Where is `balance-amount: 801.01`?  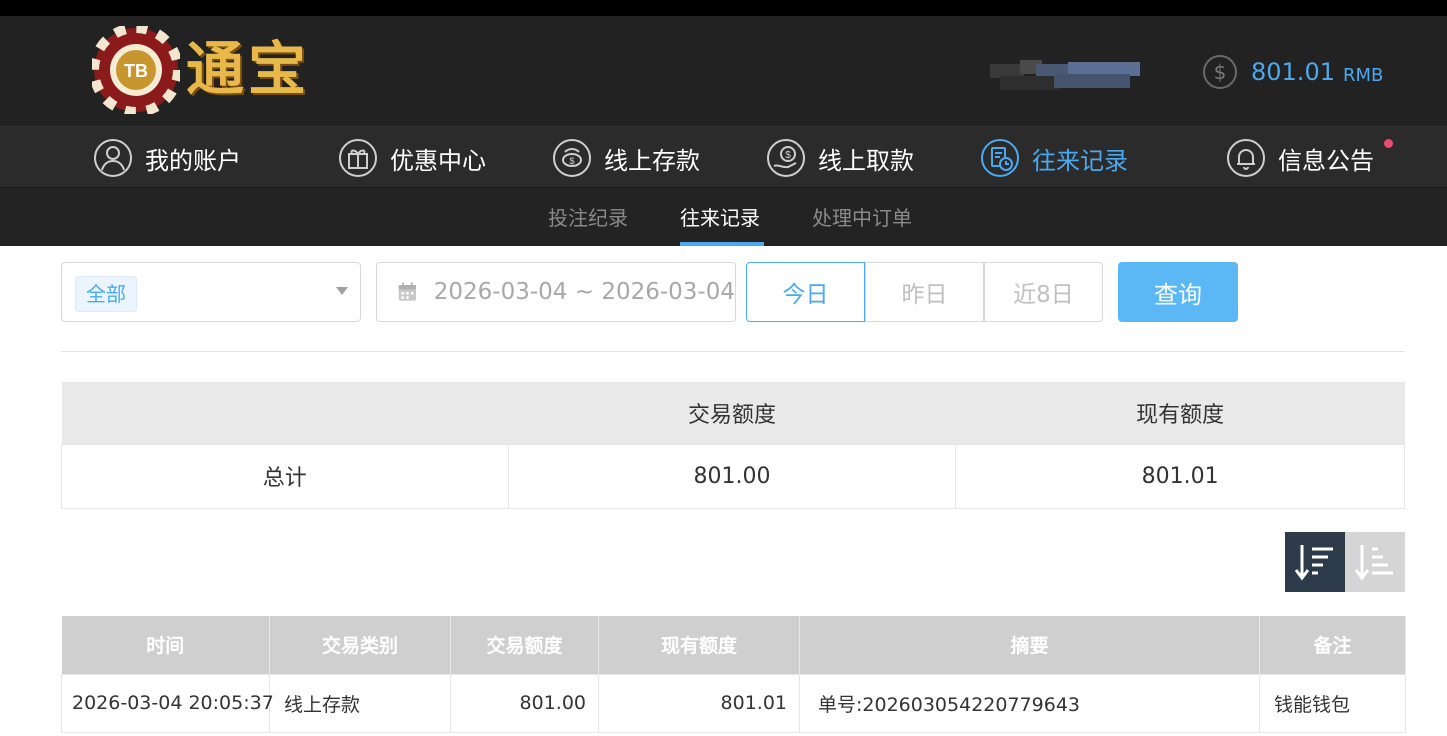 balance-amount: 801.01 is located at coordinates (1293, 72).